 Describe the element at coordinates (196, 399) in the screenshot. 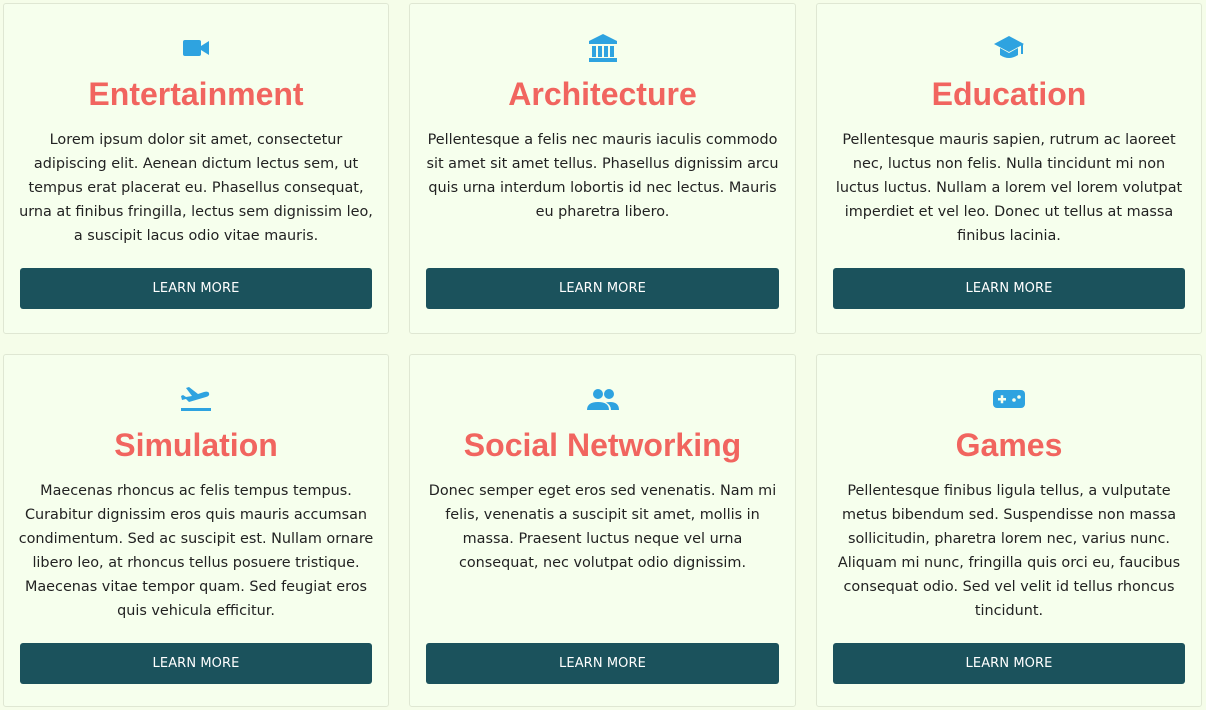

I see `airplane-takeoff-icon` at that location.